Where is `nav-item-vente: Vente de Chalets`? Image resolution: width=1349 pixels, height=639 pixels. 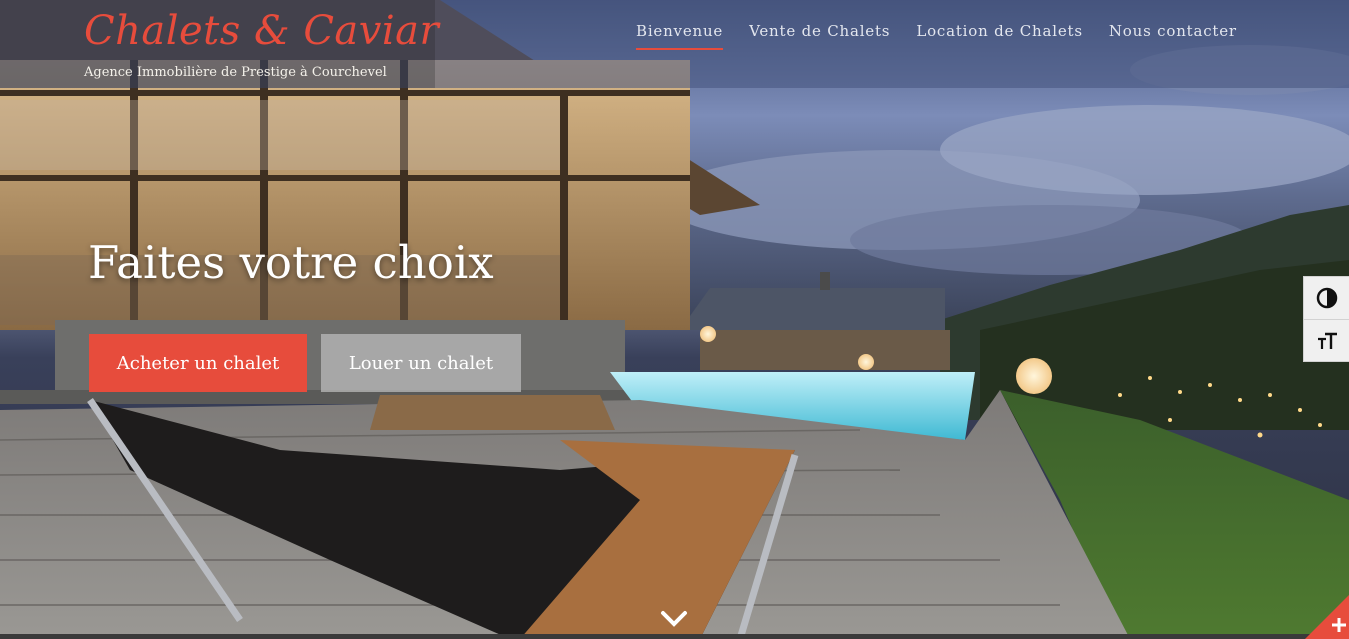 nav-item-vente: Vente de Chalets is located at coordinates (819, 36).